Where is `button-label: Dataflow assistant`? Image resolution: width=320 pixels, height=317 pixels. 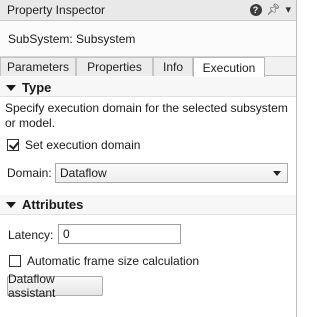
button-label: Dataflow assistant is located at coordinates (32, 286).